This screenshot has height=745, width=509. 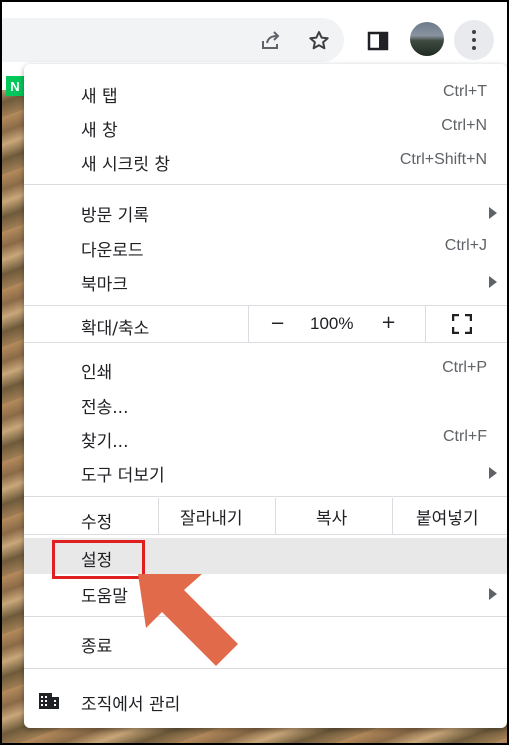 What do you see at coordinates (443, 159) in the screenshot?
I see `menu-item-shortcut: Ctrl+Shift+N` at bounding box center [443, 159].